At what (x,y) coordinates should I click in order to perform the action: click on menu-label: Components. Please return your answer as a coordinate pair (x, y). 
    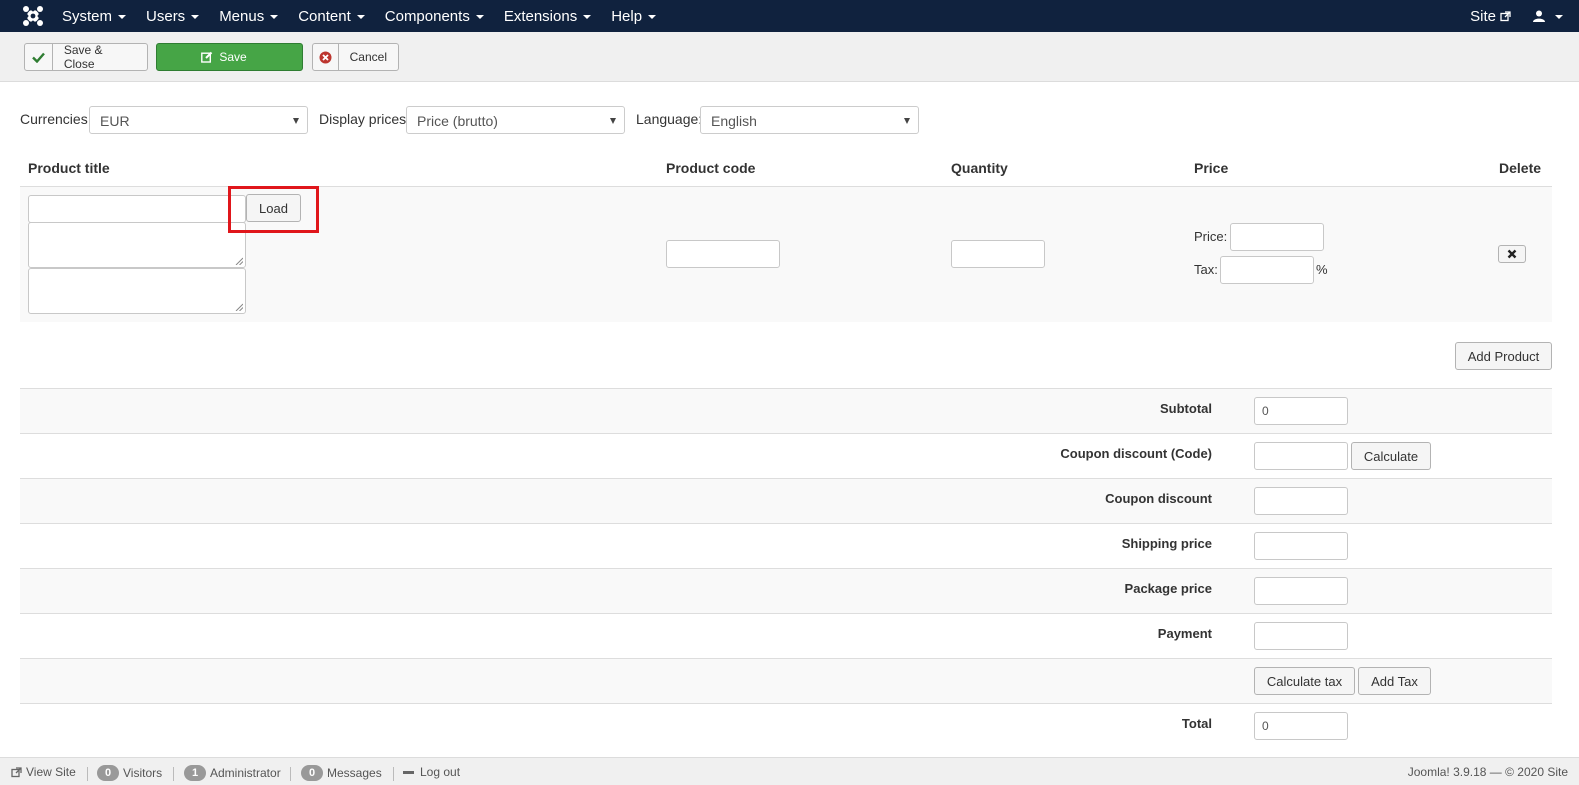
    Looking at the image, I should click on (427, 16).